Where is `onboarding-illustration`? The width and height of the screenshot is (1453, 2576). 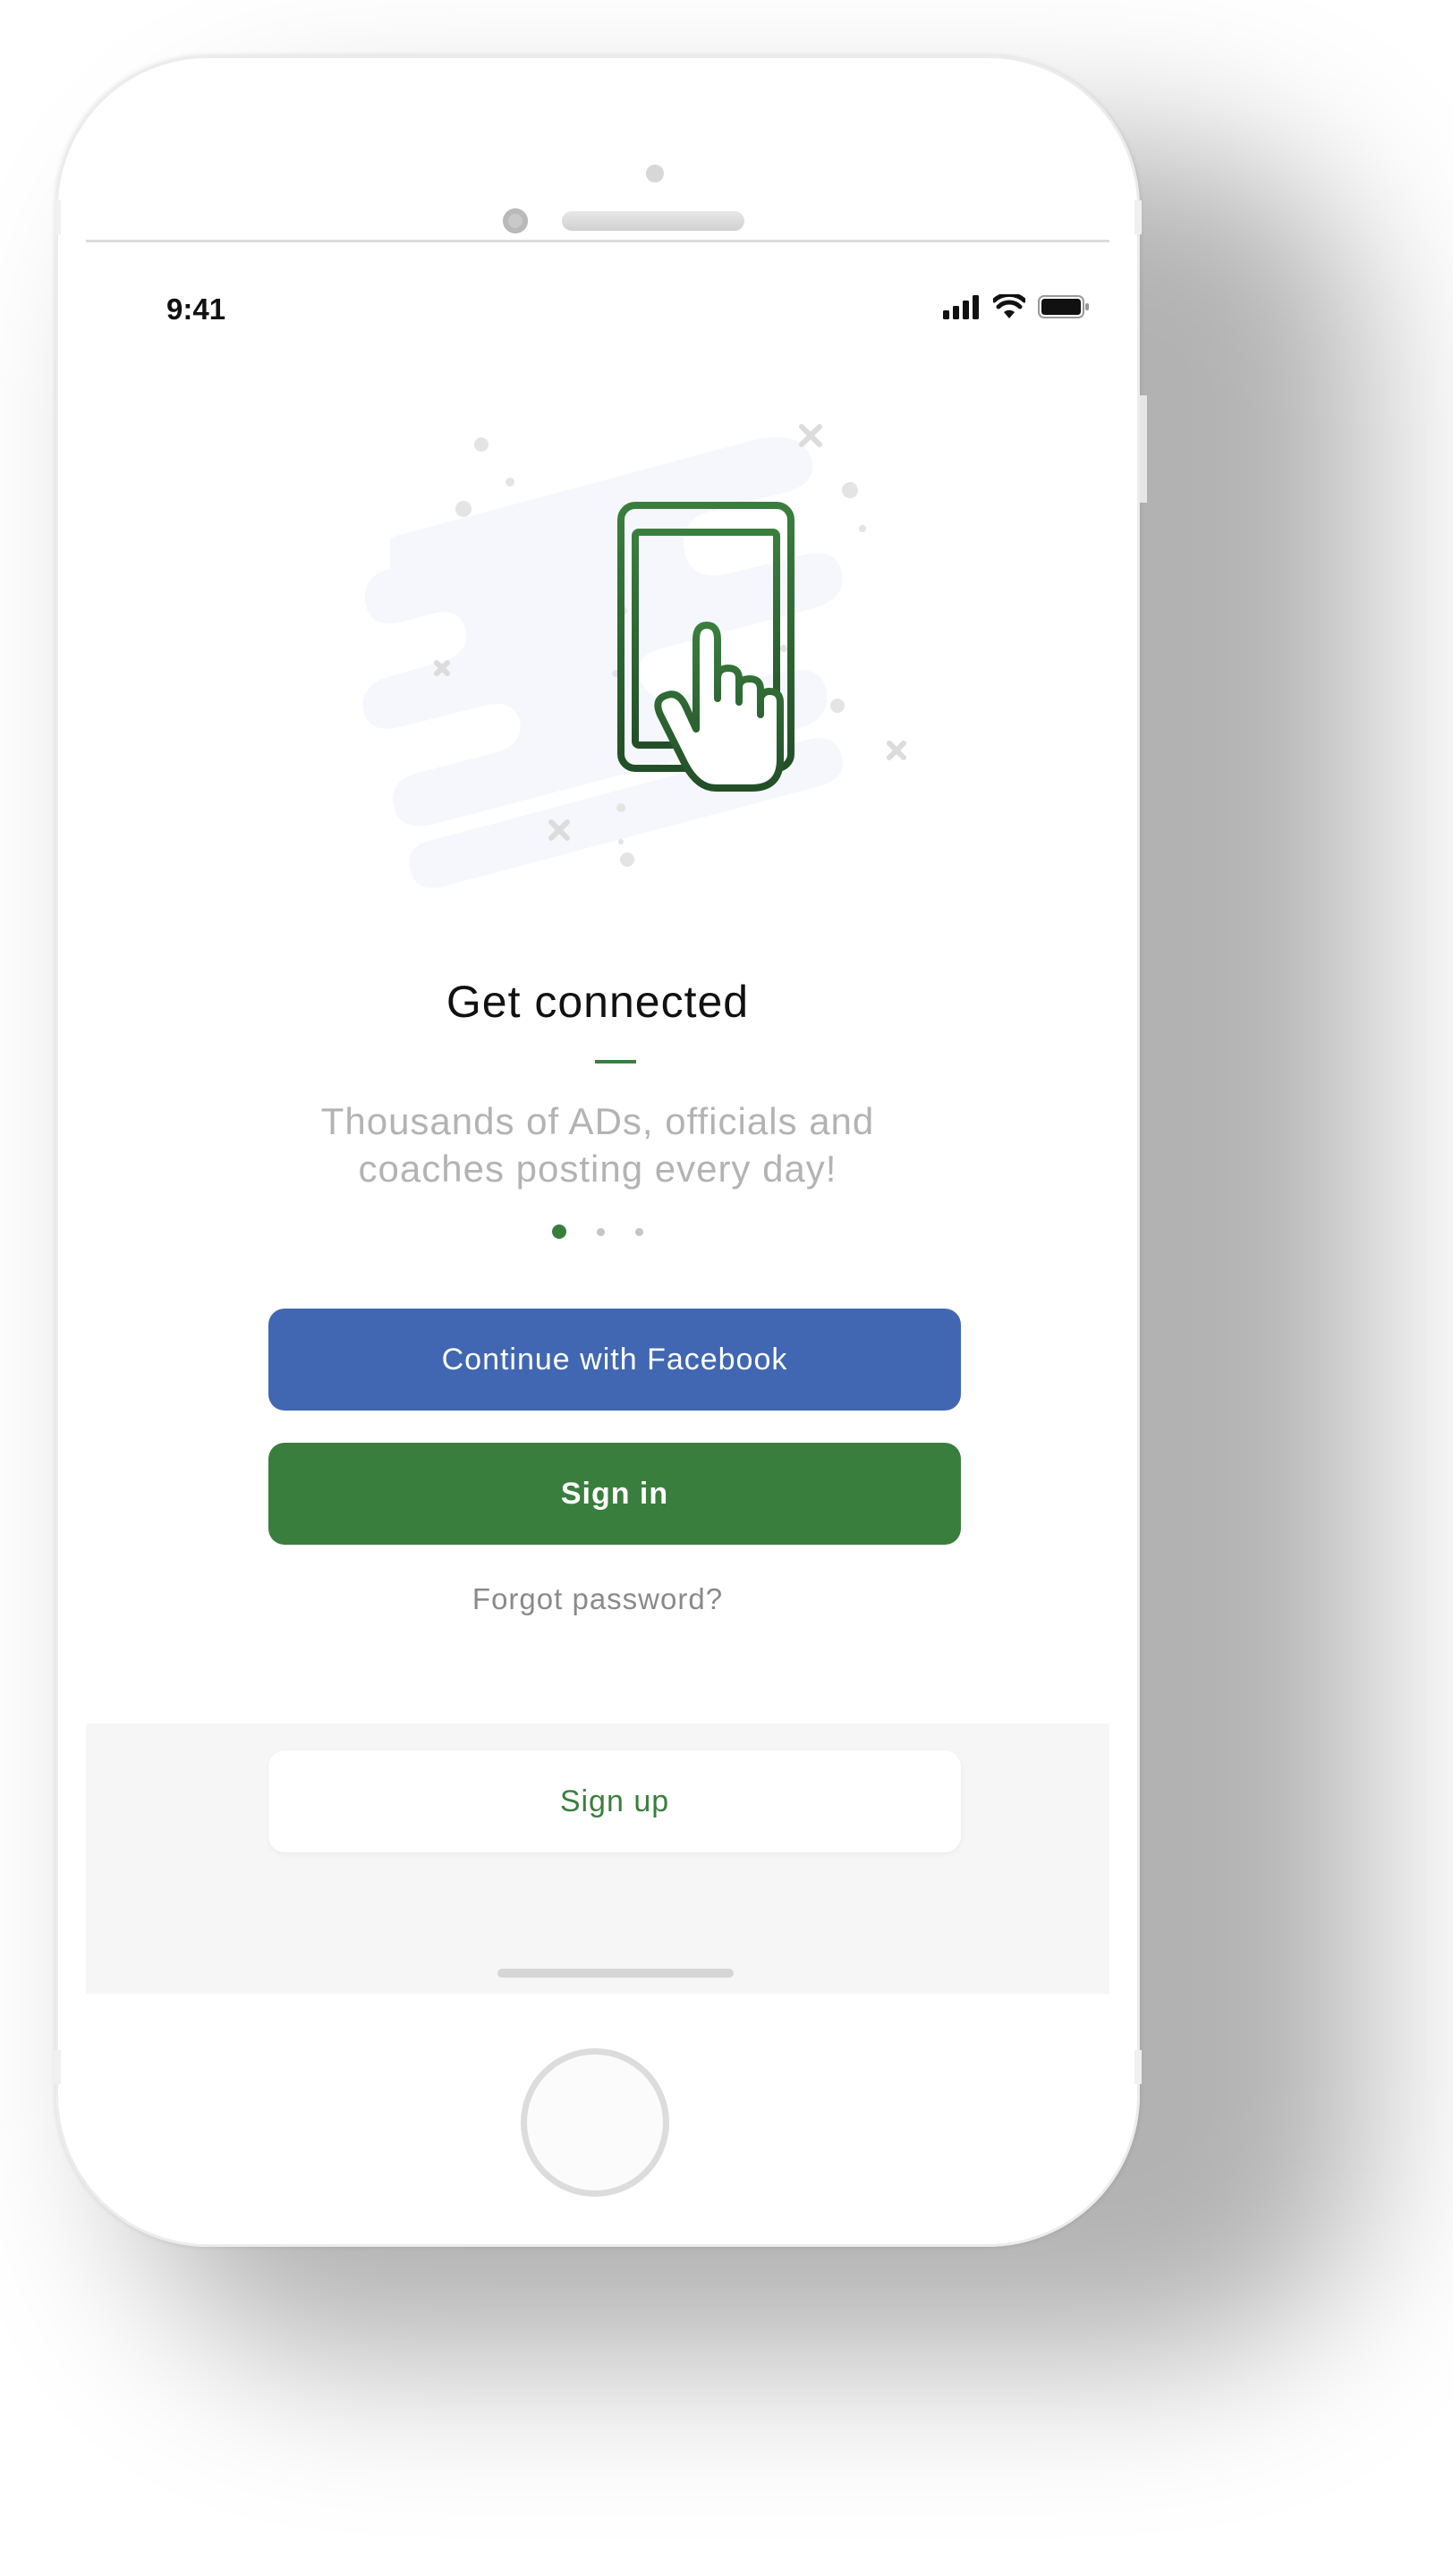
onboarding-illustration is located at coordinates (667, 676).